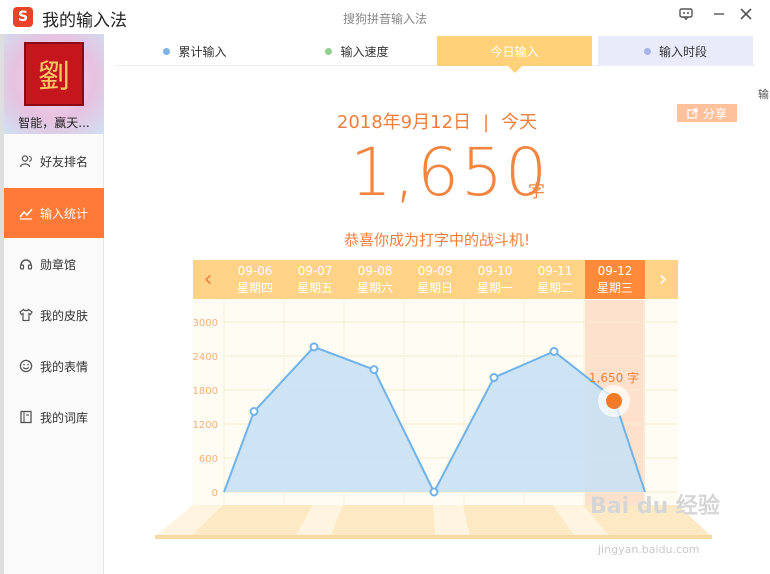 This screenshot has width=770, height=574. Describe the element at coordinates (495, 271) in the screenshot. I see `day-date: 09-10` at that location.